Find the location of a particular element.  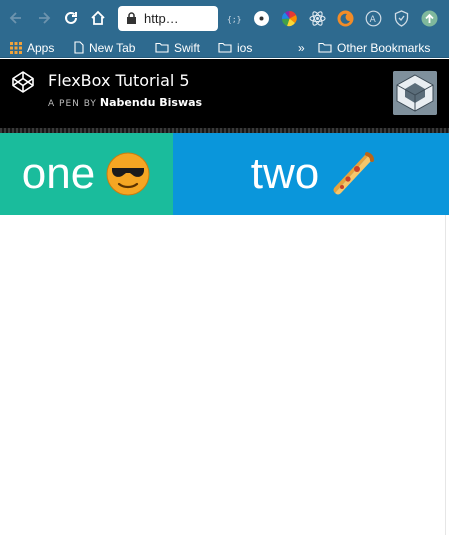

bracket-extension-icon: {;} is located at coordinates (234, 19).